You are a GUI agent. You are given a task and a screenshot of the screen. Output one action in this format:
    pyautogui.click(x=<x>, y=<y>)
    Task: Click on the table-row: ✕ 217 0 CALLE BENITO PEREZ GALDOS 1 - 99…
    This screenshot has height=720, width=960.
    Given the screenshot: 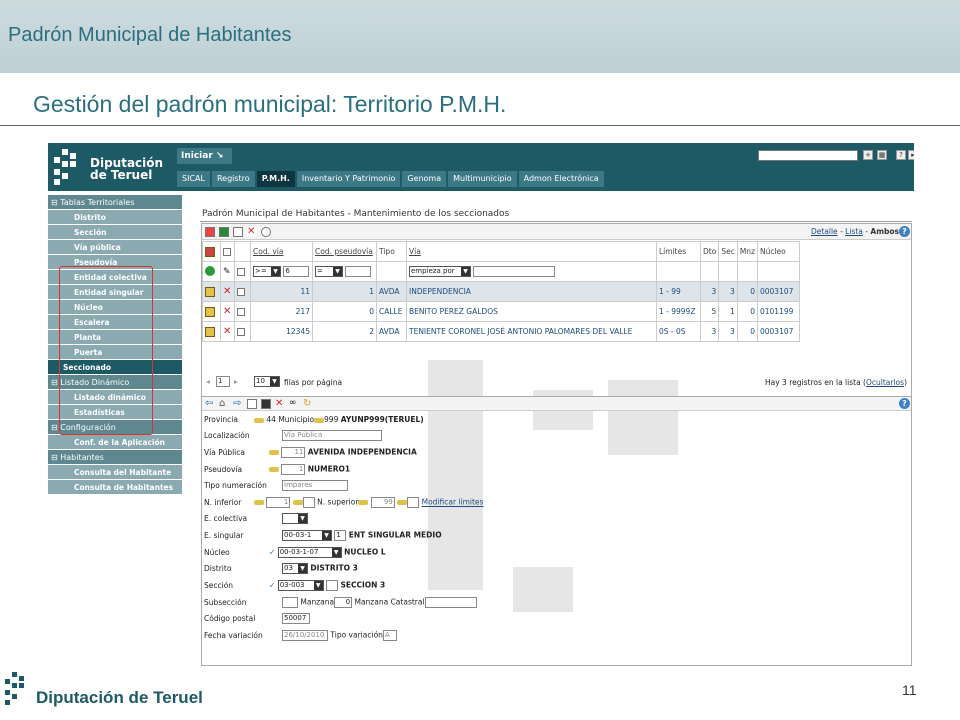 What is the action you would take?
    pyautogui.click(x=501, y=311)
    